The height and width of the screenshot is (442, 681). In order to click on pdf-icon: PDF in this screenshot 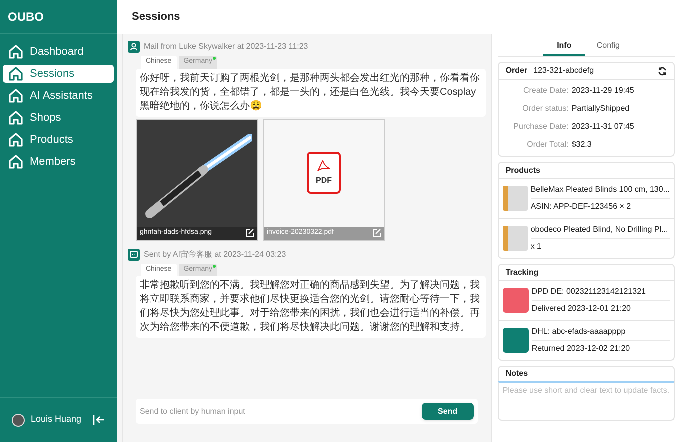, I will do `click(324, 173)`.